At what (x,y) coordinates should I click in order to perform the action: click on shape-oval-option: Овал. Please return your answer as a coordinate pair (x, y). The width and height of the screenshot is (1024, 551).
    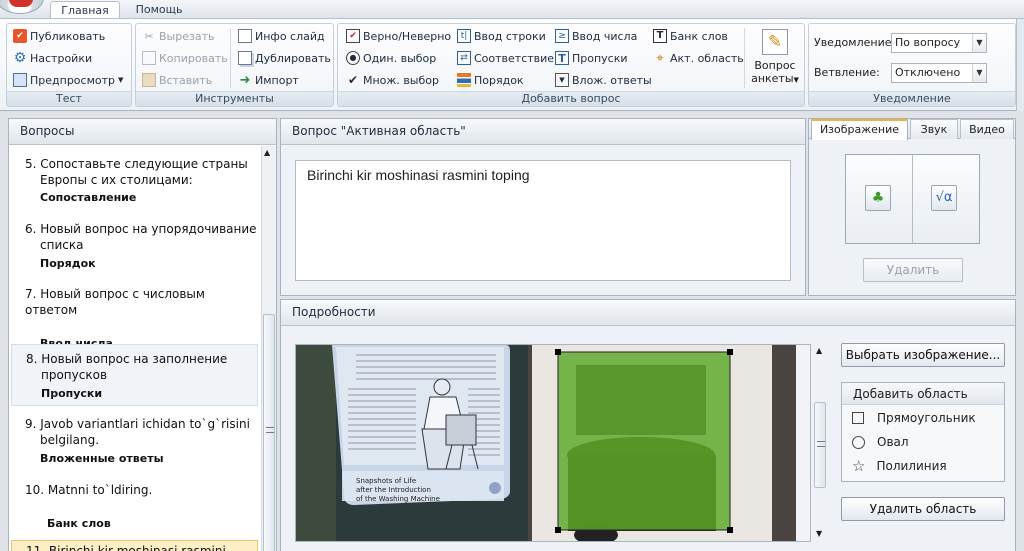
    Looking at the image, I should click on (880, 442).